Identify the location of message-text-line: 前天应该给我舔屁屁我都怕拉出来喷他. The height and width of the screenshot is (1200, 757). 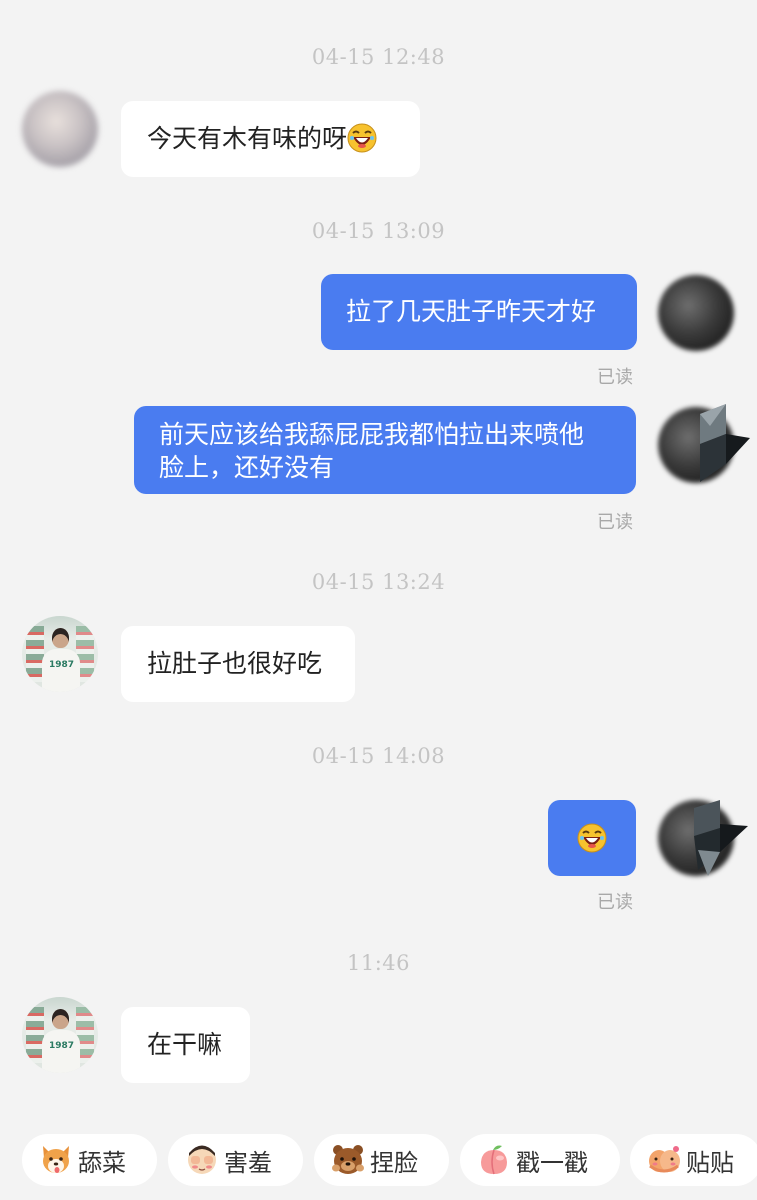
(372, 434).